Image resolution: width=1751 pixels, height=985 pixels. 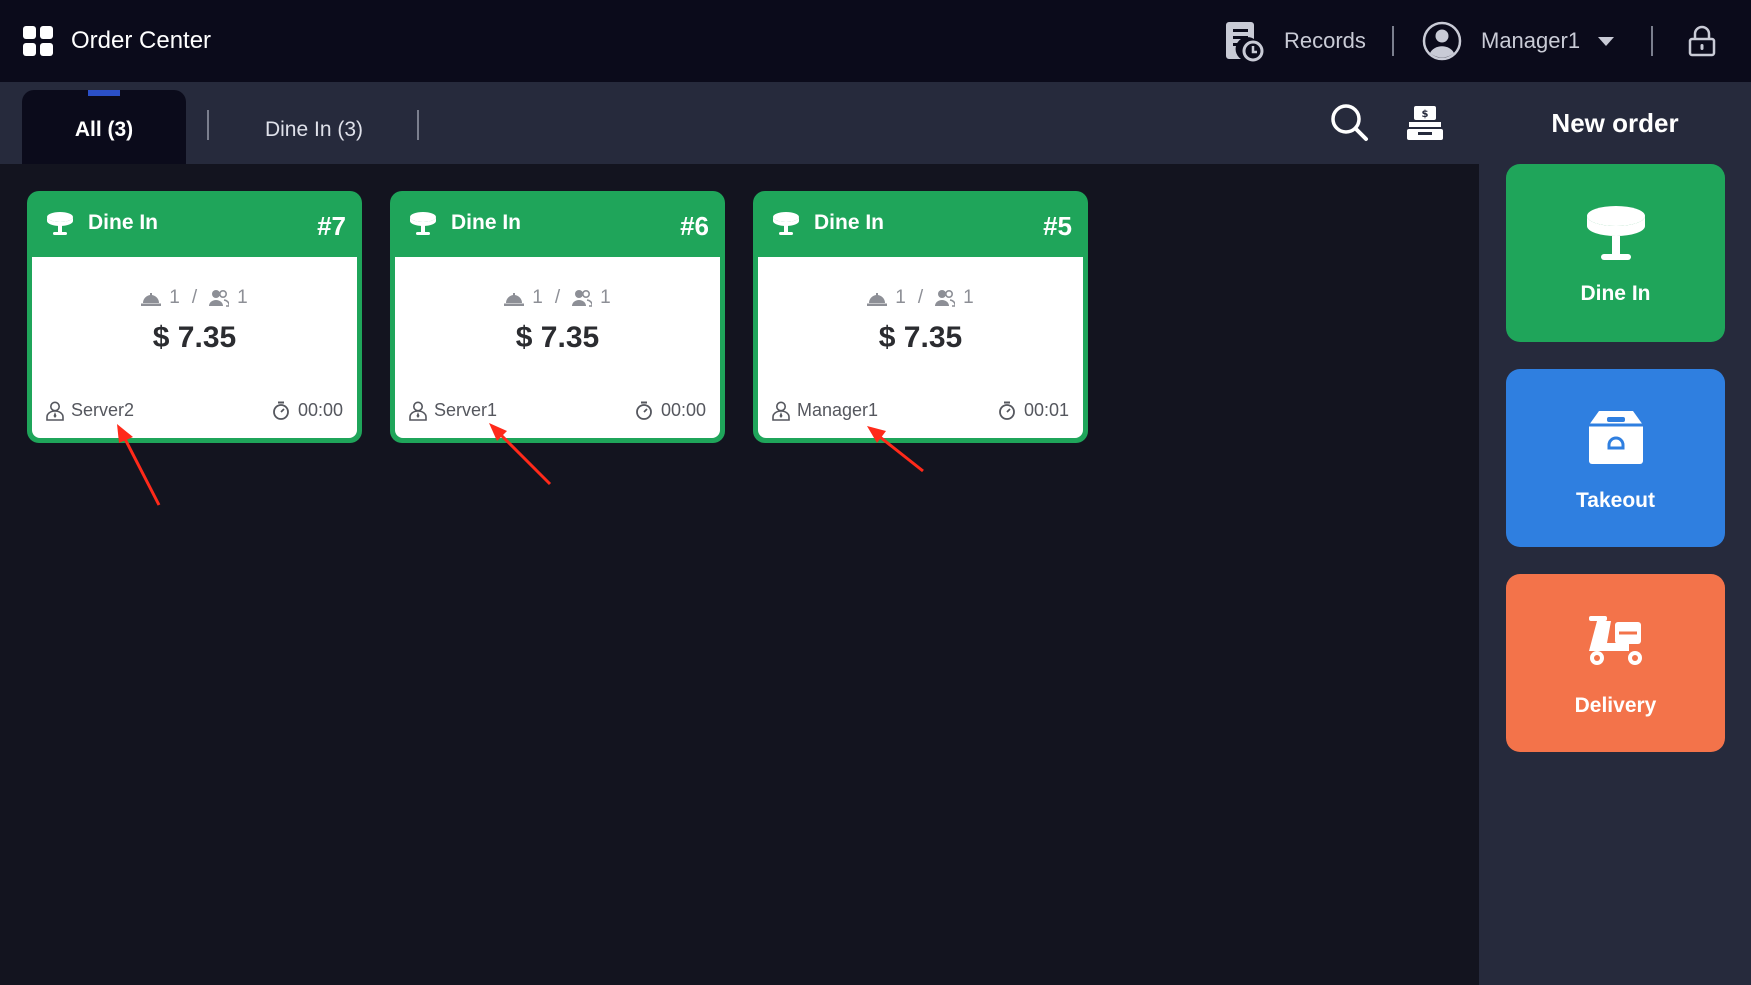 What do you see at coordinates (1349, 122) in the screenshot?
I see `search-icon` at bounding box center [1349, 122].